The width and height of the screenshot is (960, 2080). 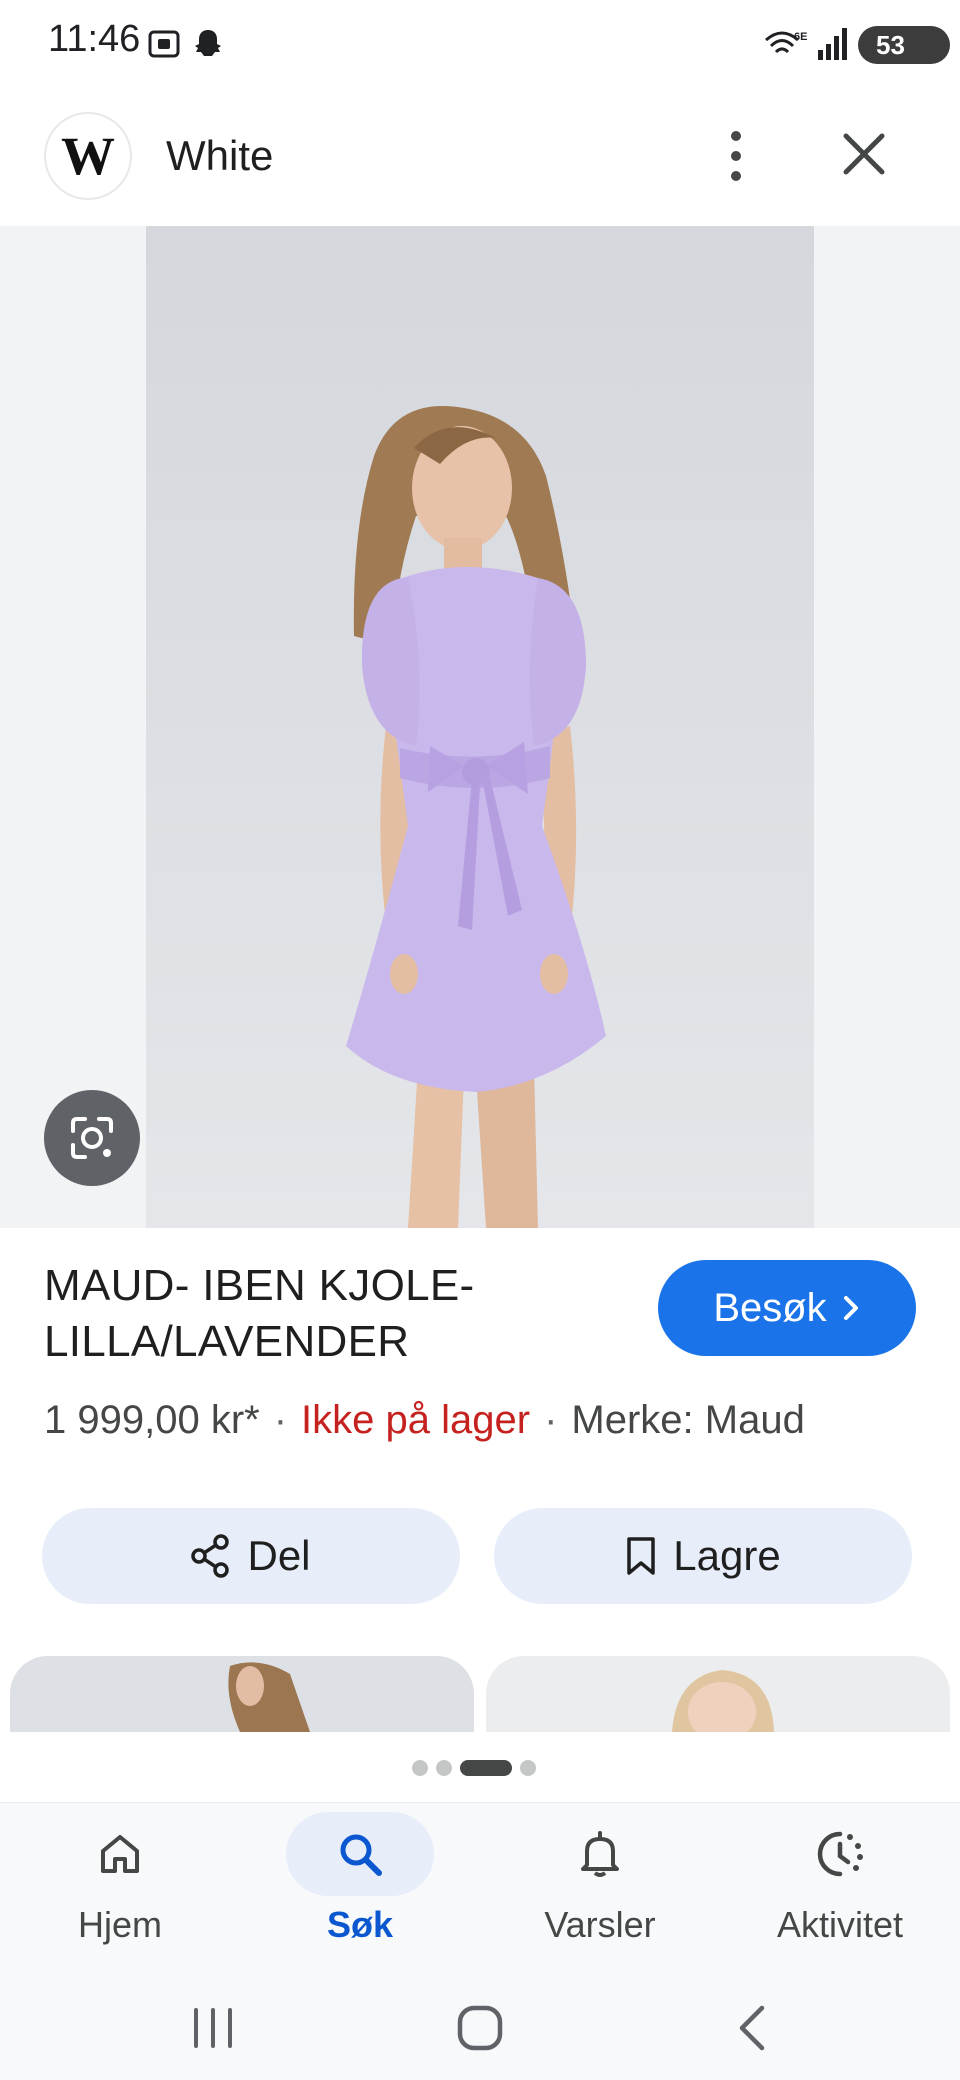 I want to click on product-brand: Merke: Maud, so click(x=688, y=1420).